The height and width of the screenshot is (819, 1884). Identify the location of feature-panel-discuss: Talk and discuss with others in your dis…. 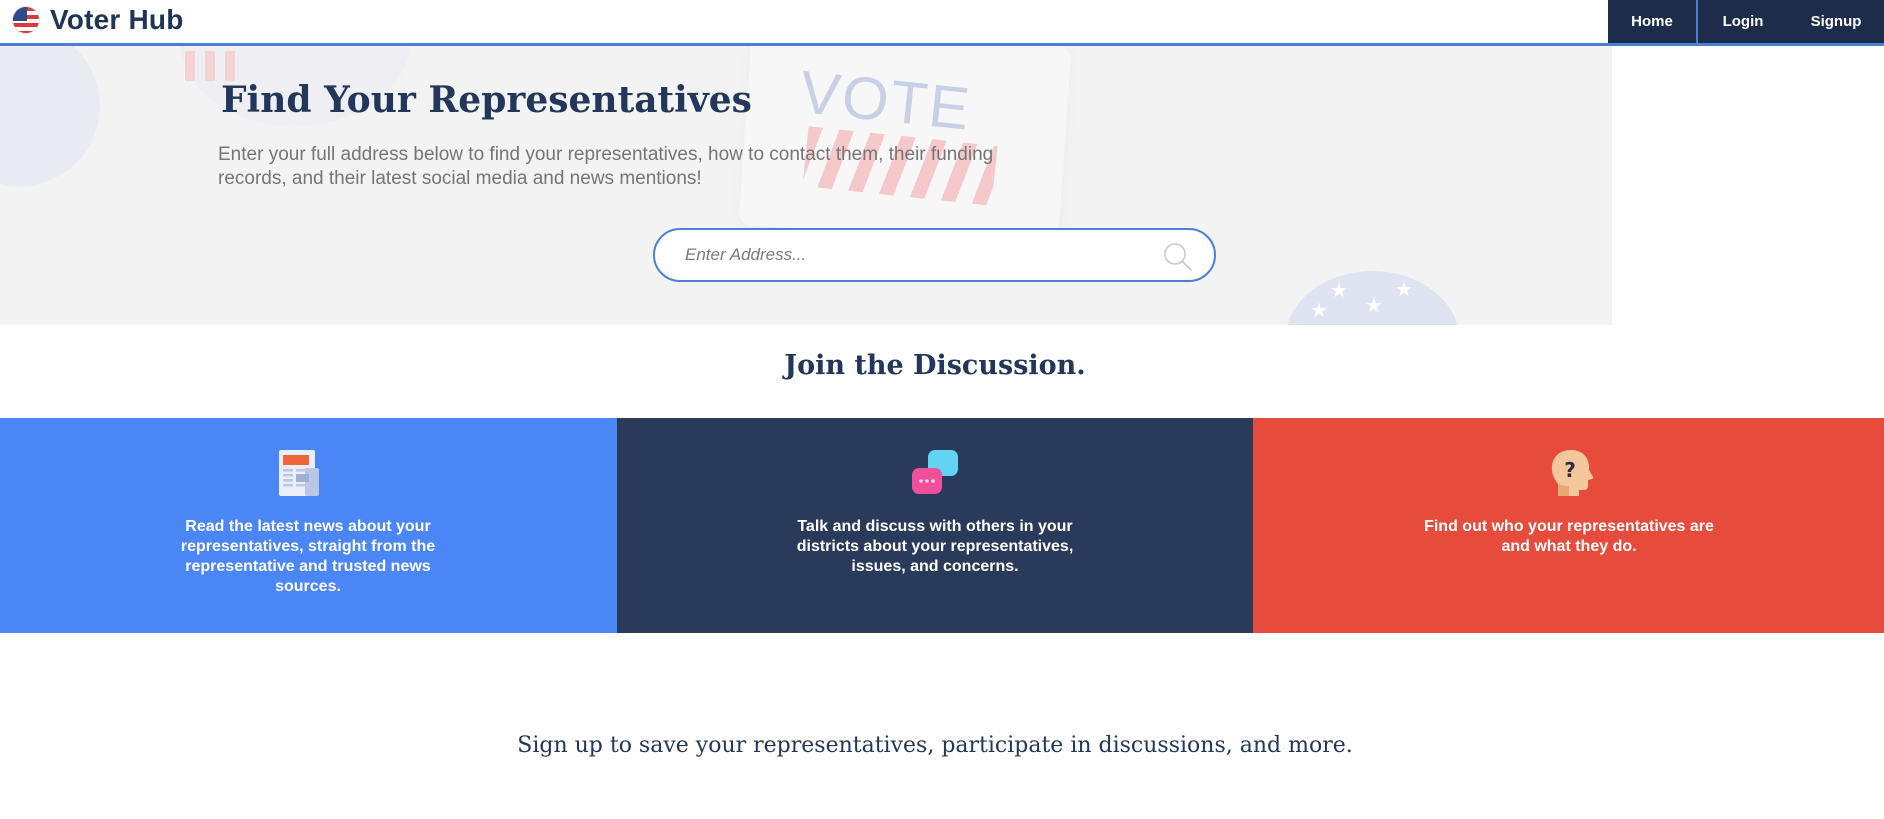
(935, 525).